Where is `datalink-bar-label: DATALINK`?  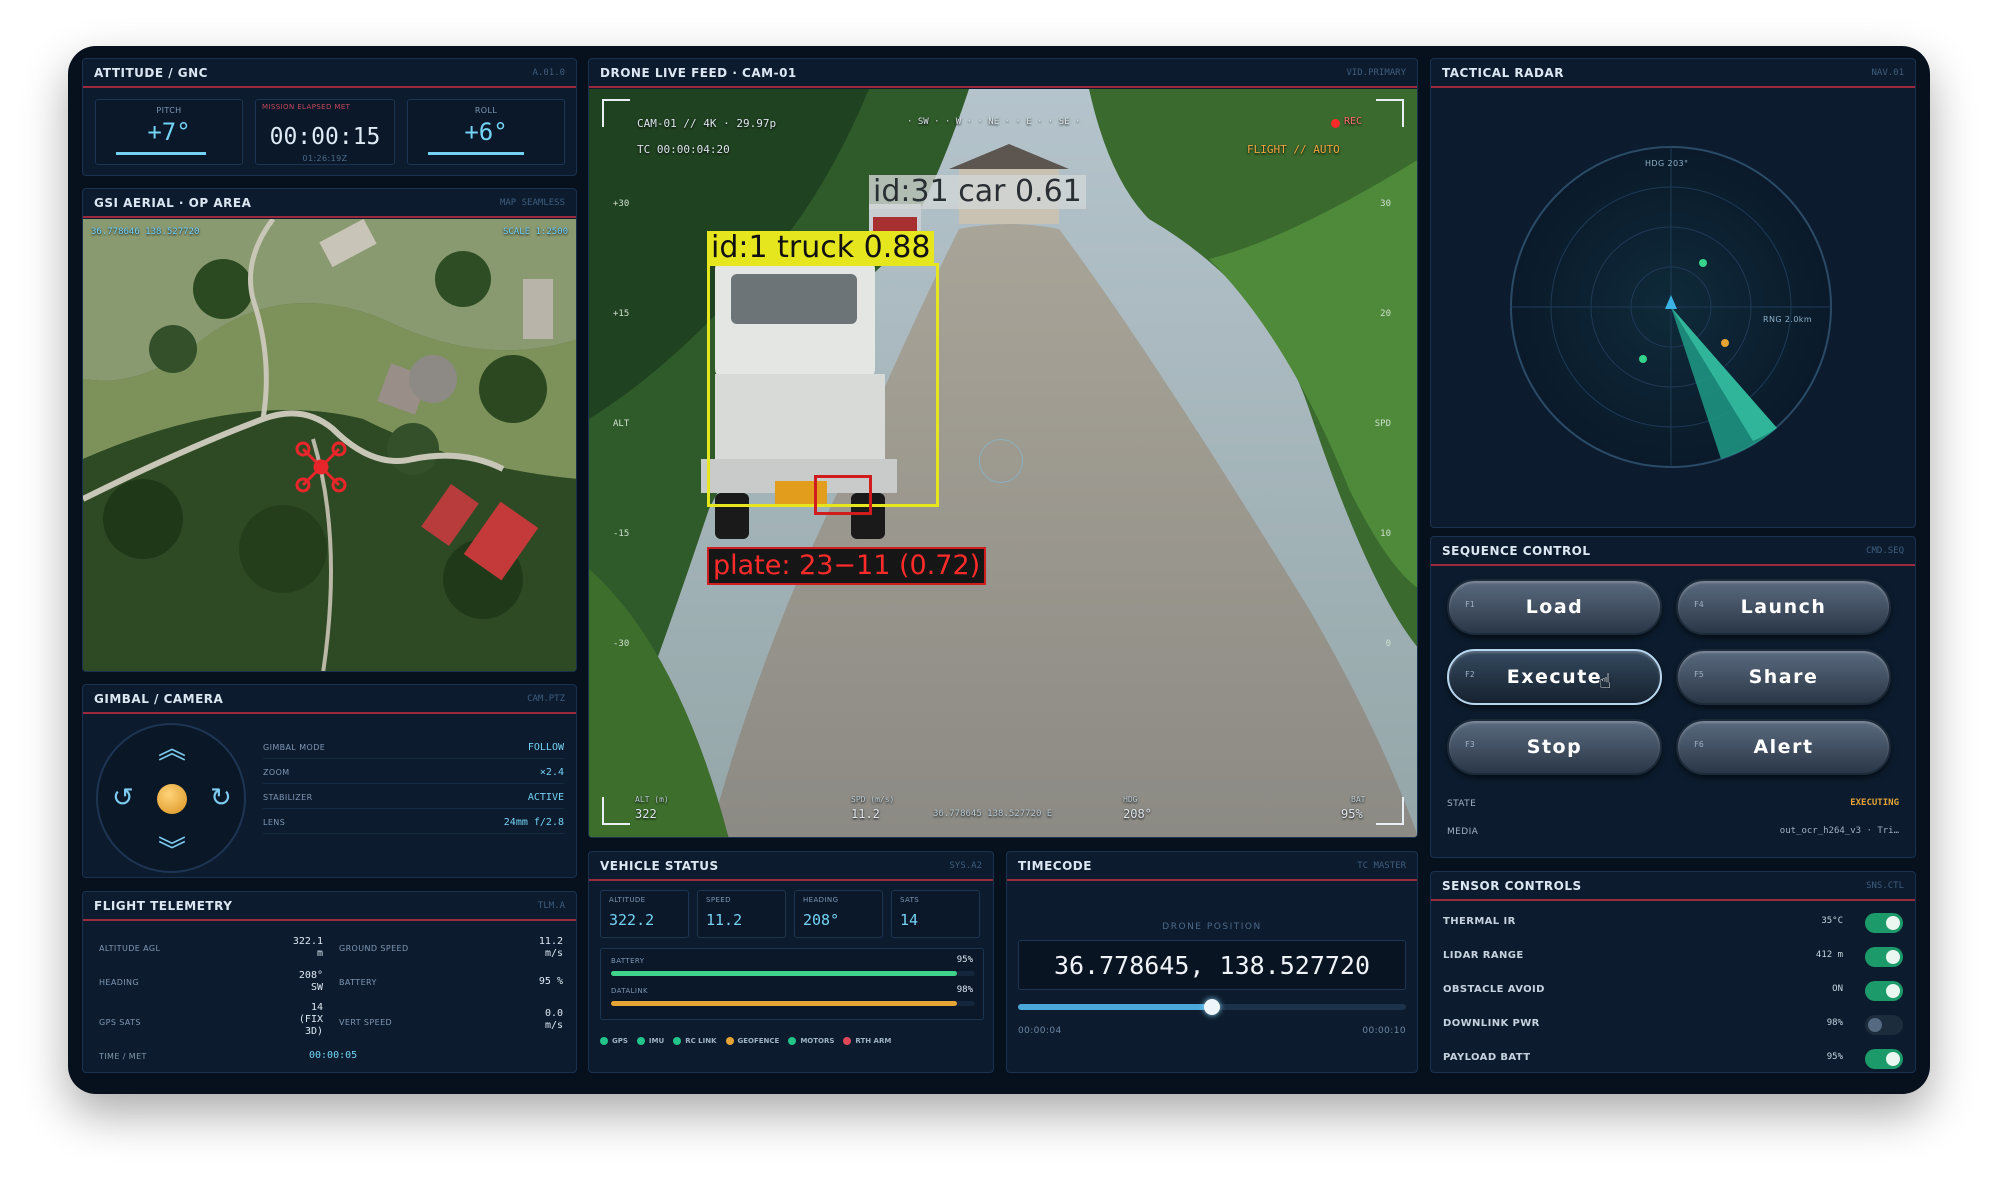
datalink-bar-label: DATALINK is located at coordinates (630, 991).